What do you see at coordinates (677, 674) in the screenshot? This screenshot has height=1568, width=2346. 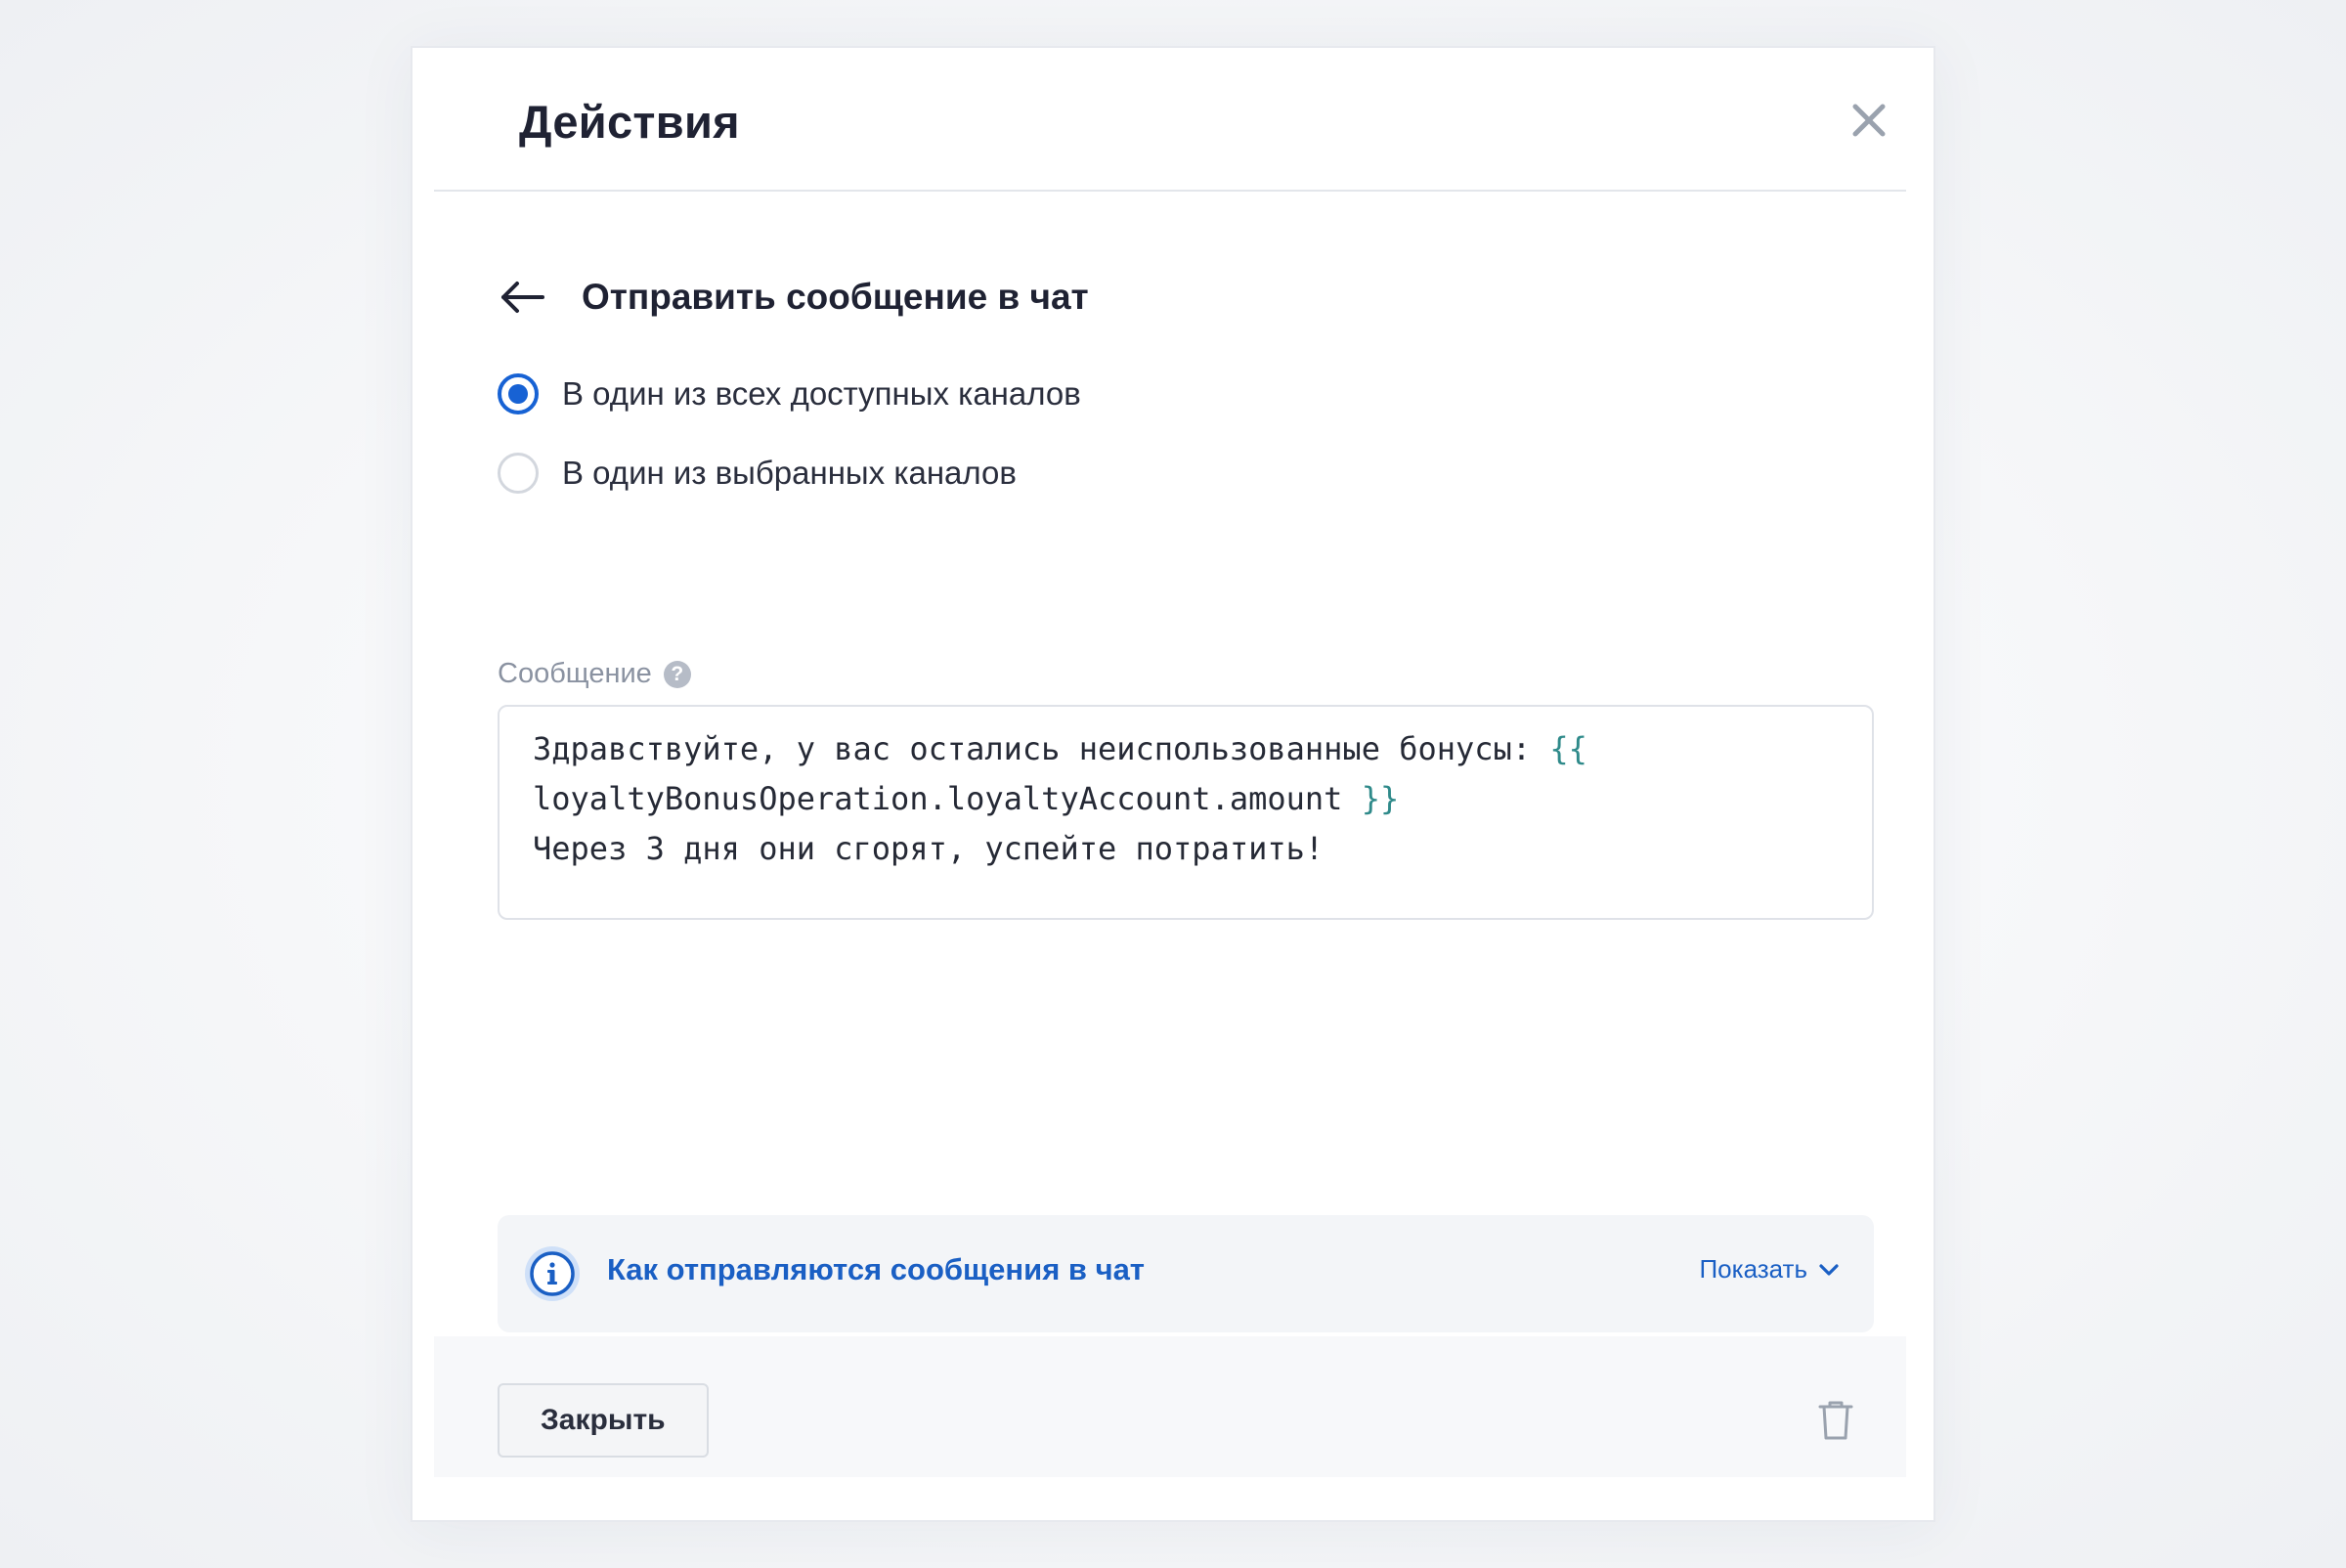 I see `question-icon: ?` at bounding box center [677, 674].